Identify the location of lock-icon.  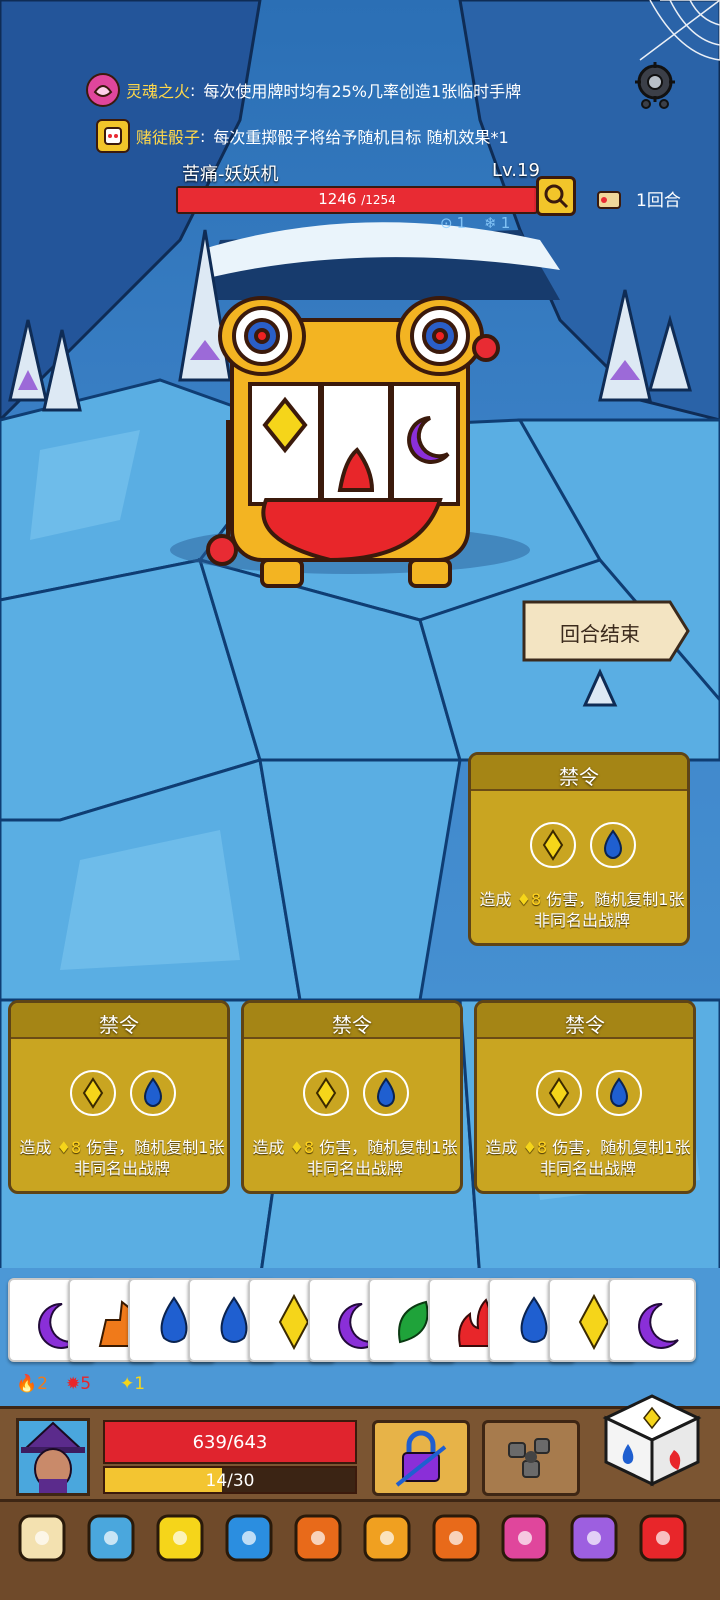
(421, 1458).